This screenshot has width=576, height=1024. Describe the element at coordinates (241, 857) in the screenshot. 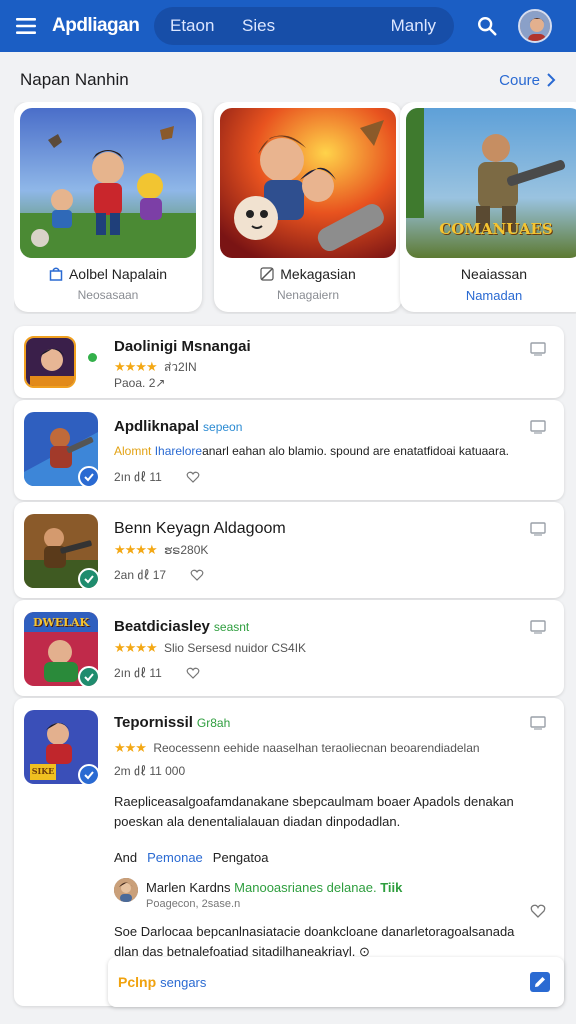

I see `tab-pengatoa: Pengatoa` at that location.